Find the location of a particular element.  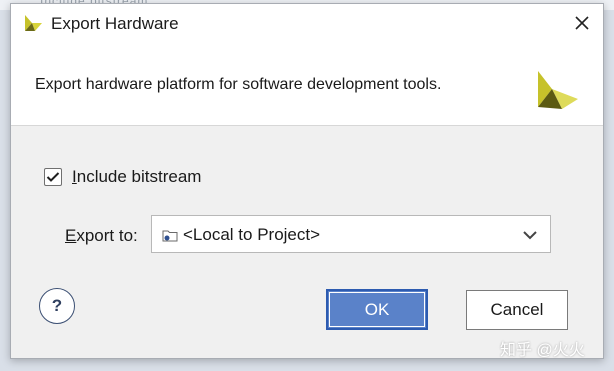

ok-button: OK is located at coordinates (377, 309).